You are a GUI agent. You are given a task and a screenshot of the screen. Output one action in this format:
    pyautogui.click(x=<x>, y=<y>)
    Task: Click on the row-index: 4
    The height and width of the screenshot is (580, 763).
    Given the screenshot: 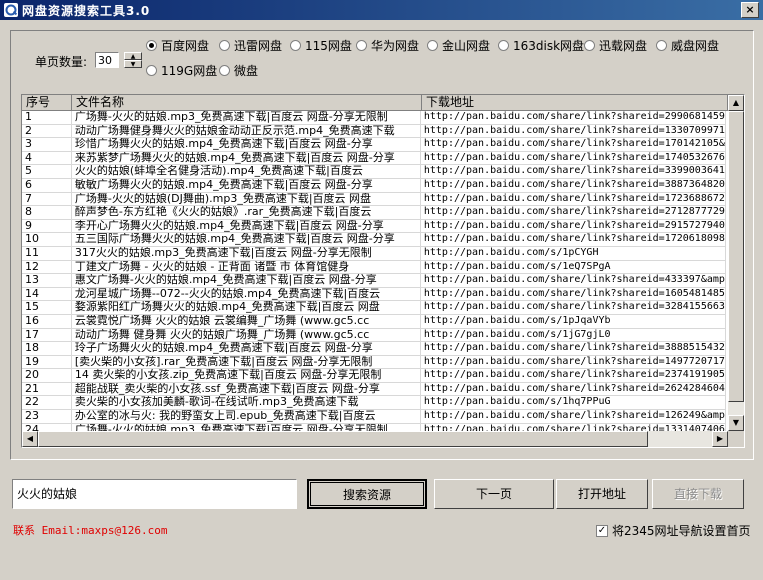 What is the action you would take?
    pyautogui.click(x=47, y=158)
    